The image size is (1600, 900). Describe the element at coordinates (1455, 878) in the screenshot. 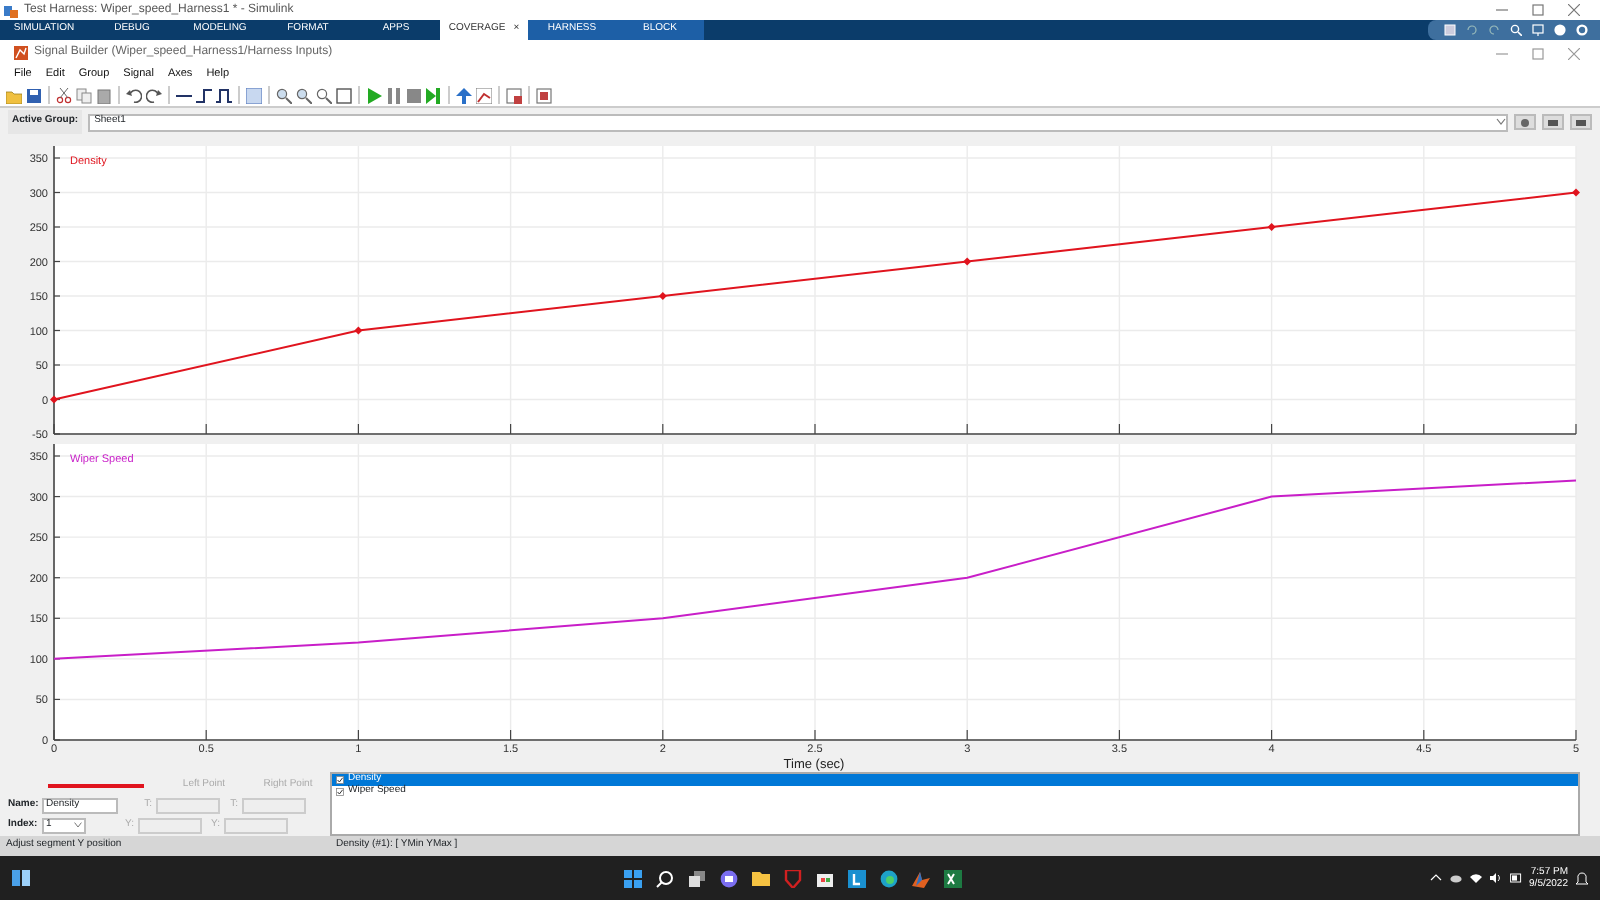

I see `cloud-icon` at that location.